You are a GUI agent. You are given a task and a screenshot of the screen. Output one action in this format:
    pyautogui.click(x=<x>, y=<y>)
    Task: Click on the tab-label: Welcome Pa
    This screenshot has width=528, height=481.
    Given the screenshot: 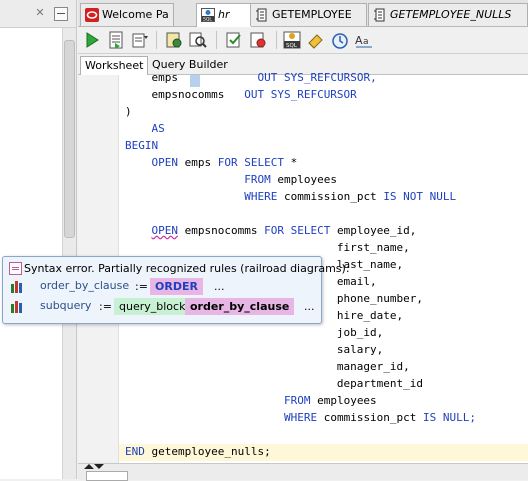 What is the action you would take?
    pyautogui.click(x=135, y=14)
    